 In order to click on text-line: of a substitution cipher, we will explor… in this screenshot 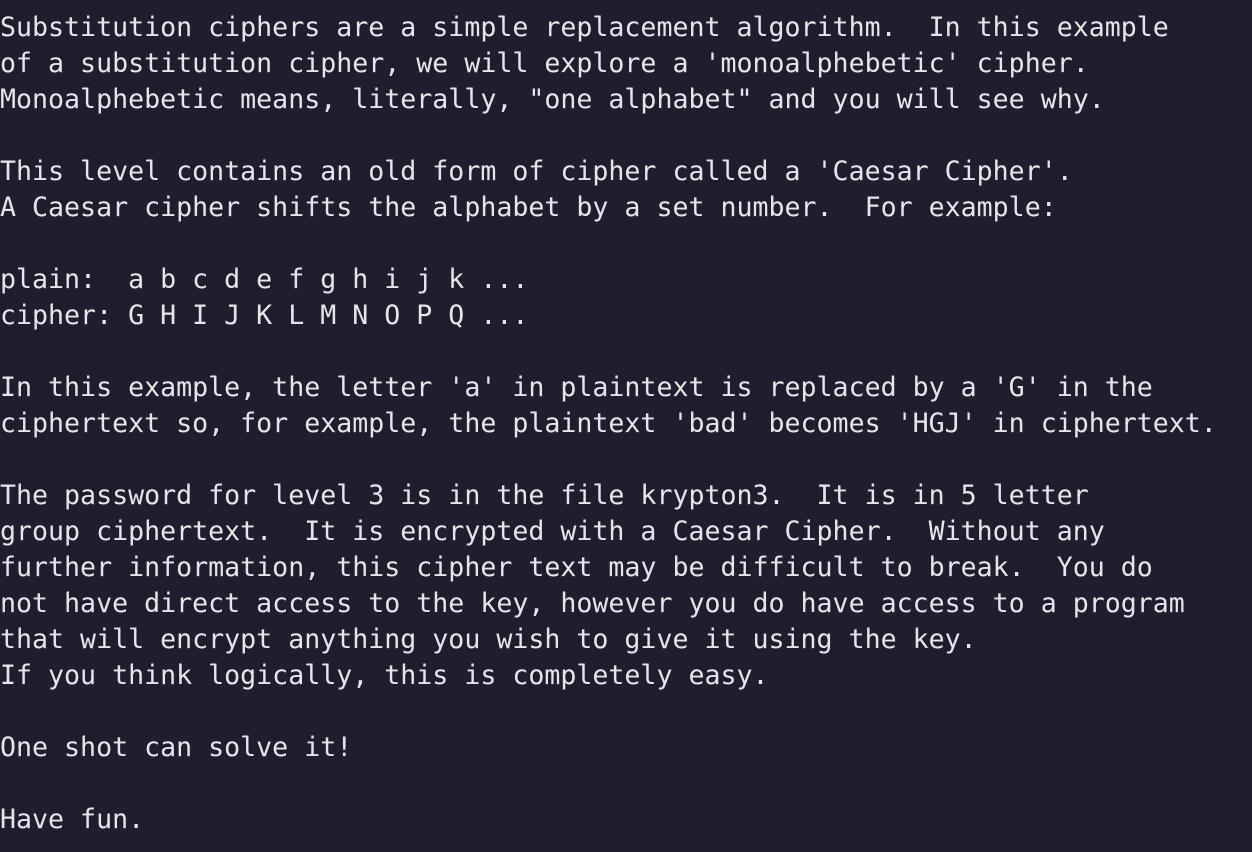, I will do `click(544, 63)`.